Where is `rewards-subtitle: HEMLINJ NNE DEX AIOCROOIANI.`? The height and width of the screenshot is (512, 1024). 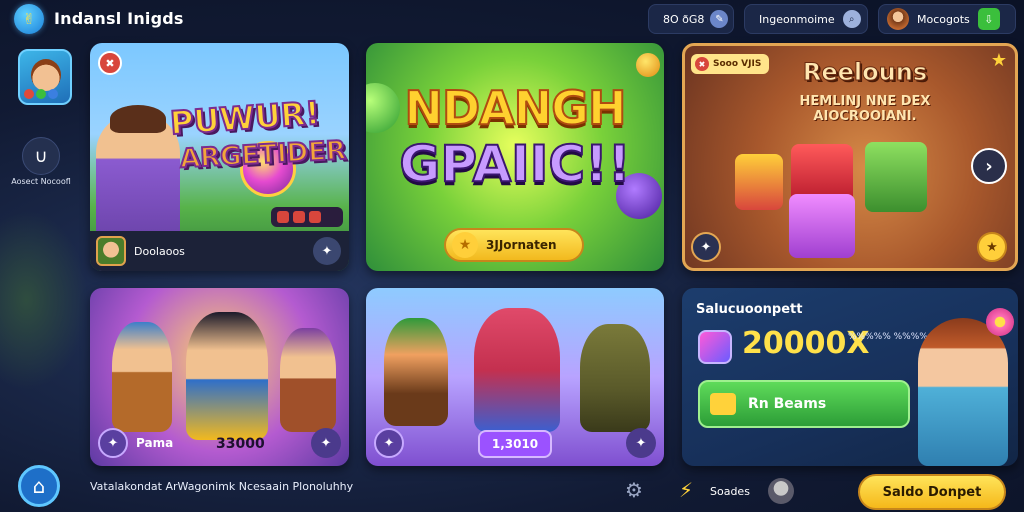 rewards-subtitle: HEMLINJ NNE DEX AIOCROOIANI. is located at coordinates (865, 109).